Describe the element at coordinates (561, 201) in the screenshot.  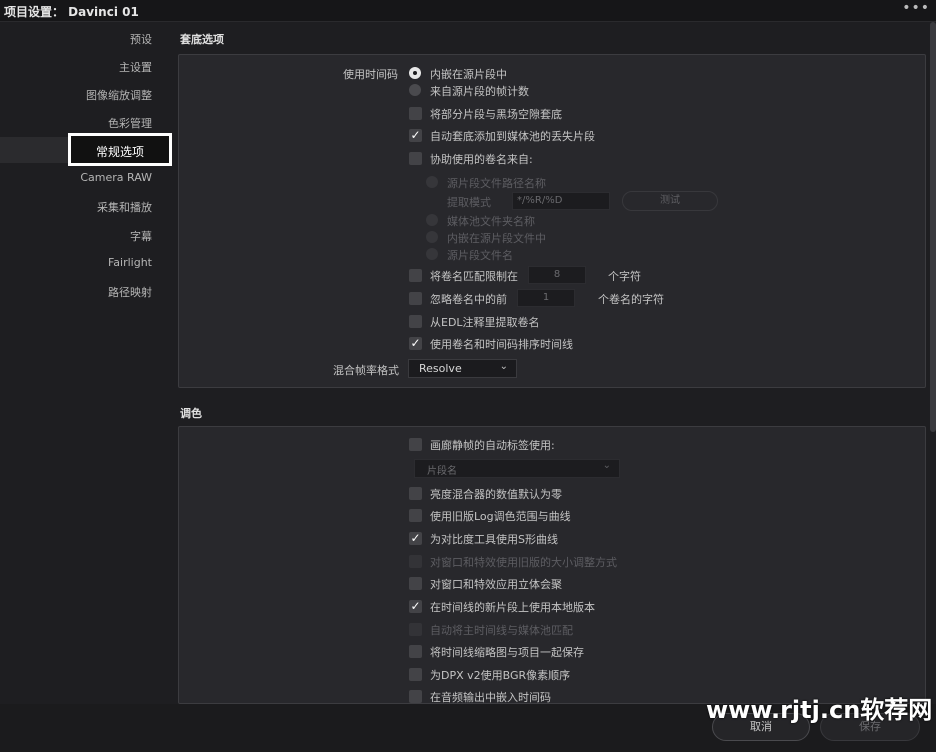
I see `extract-pattern-input: */%R/%D` at that location.